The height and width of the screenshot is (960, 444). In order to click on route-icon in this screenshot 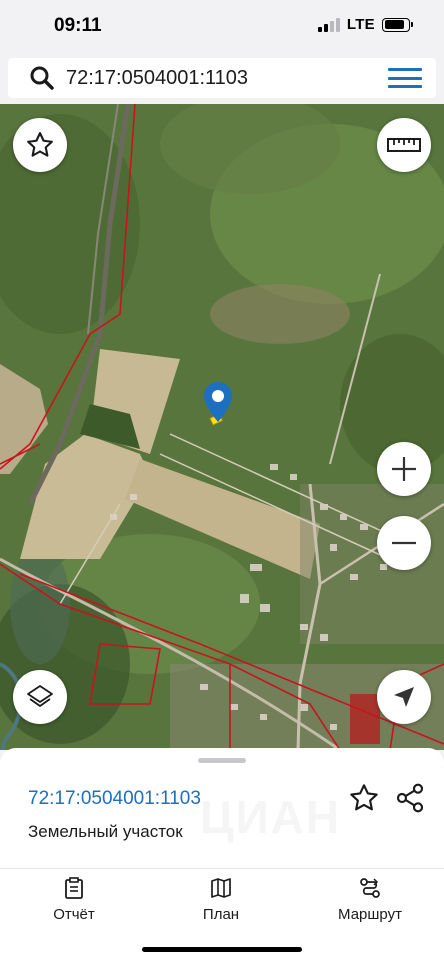, I will do `click(370, 888)`.